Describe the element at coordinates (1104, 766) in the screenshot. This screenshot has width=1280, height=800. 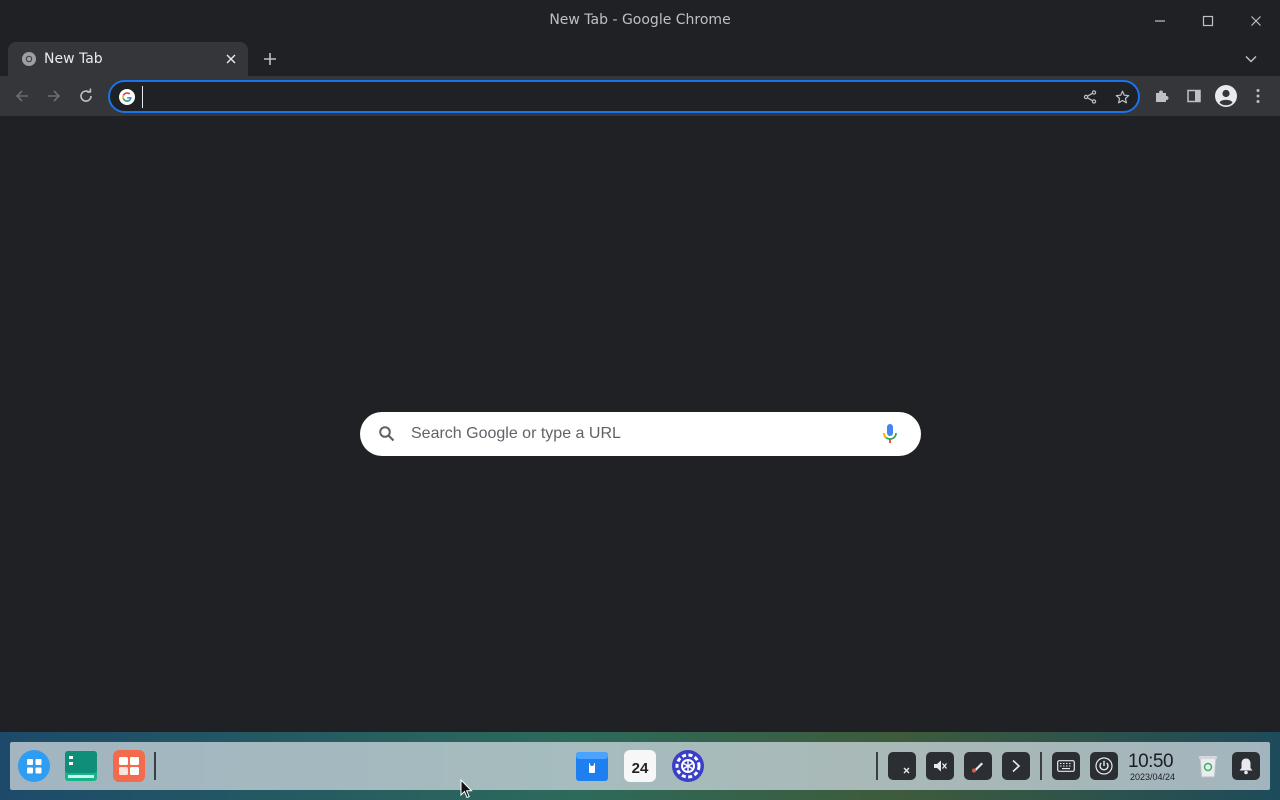
I see `power-icon` at that location.